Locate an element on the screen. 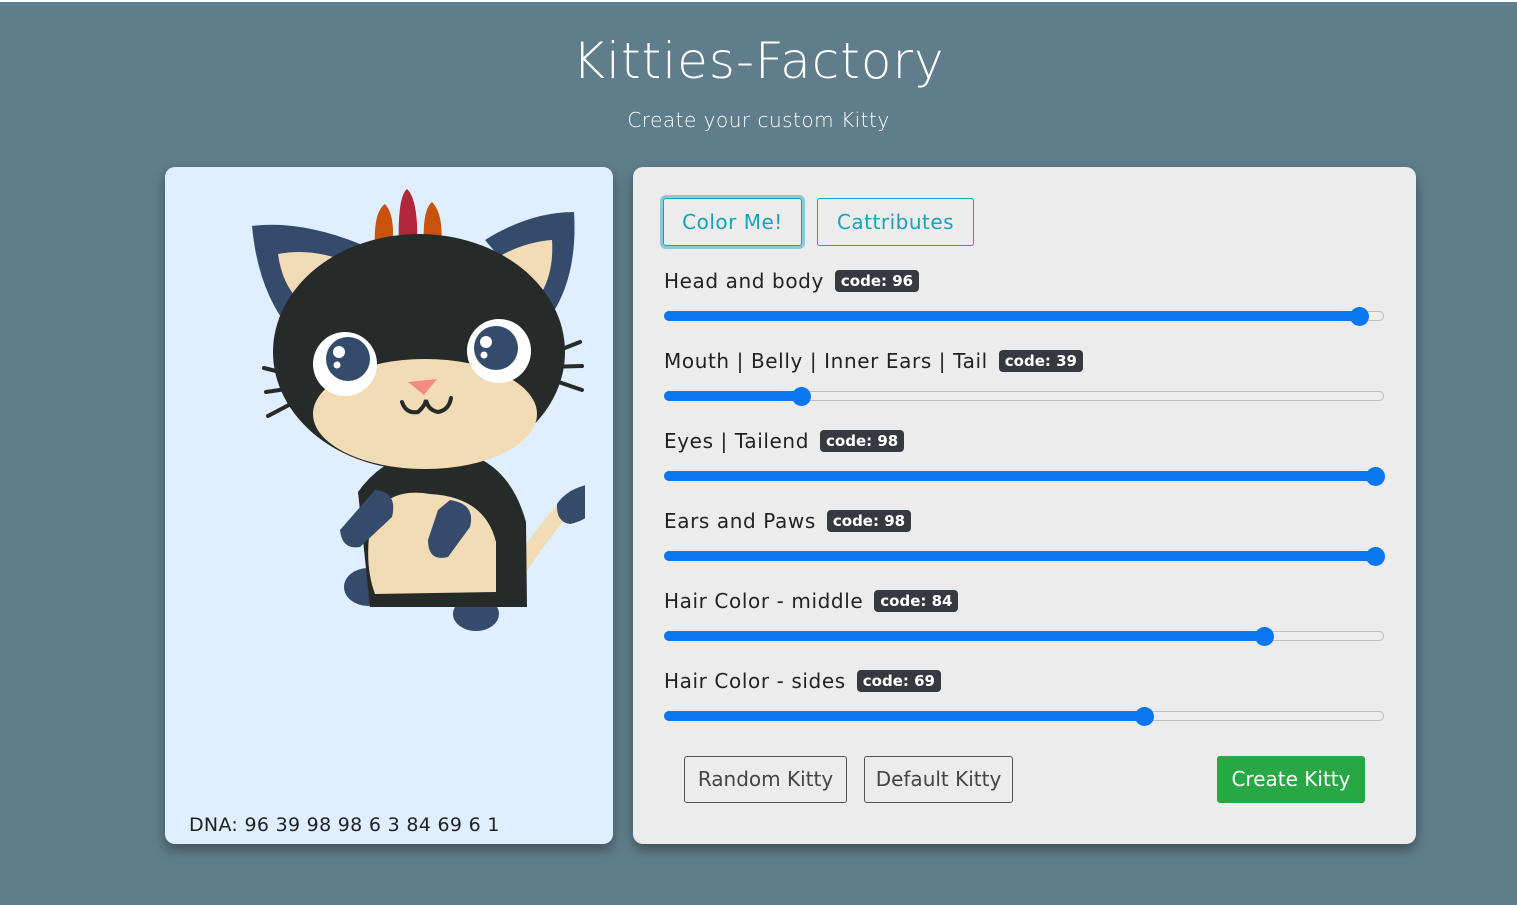  create-kitty-button: Create Kitty is located at coordinates (1291, 779).